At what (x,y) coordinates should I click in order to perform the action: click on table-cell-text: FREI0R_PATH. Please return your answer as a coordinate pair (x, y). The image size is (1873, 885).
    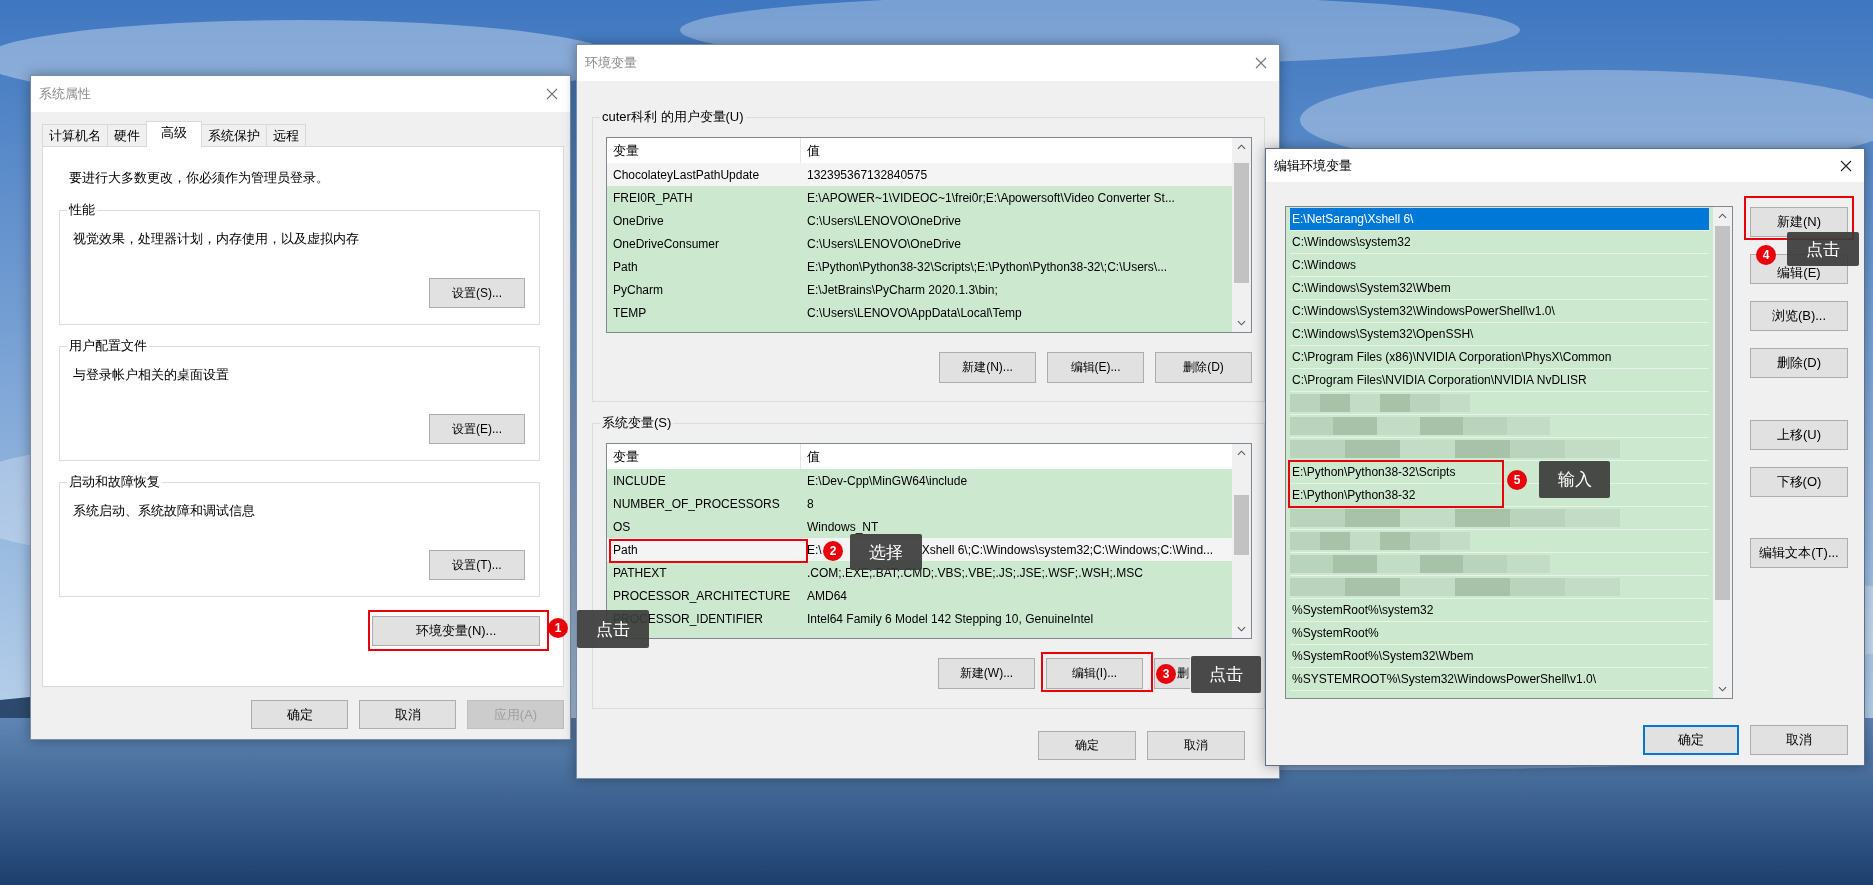
    Looking at the image, I should click on (652, 197).